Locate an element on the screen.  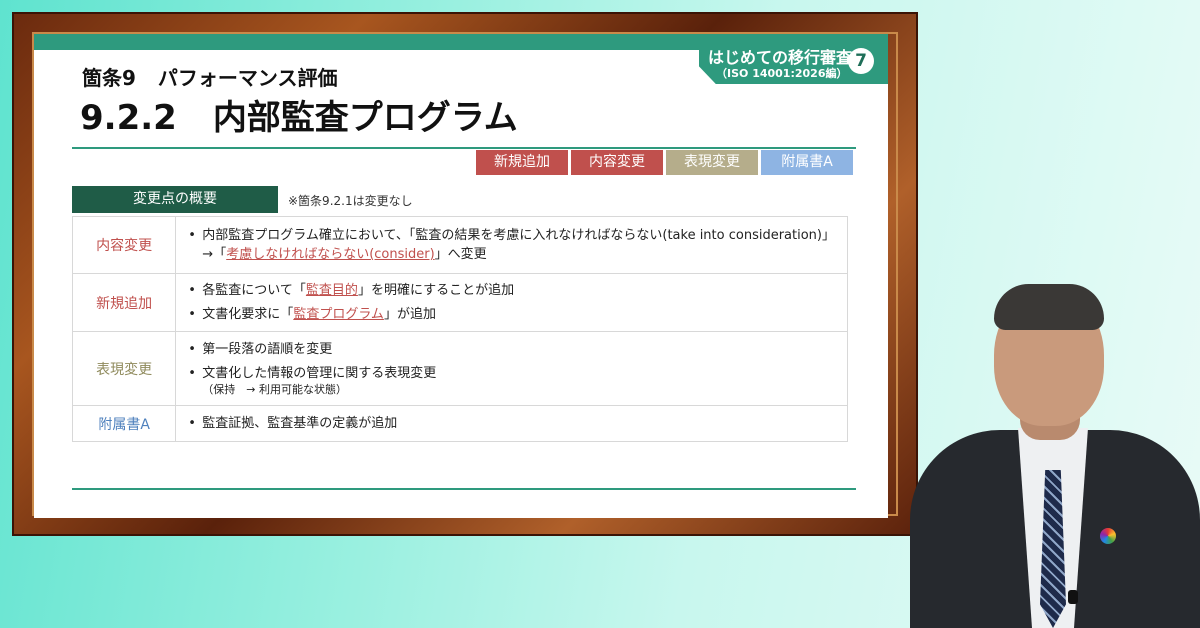
series-number-badge: 7 is located at coordinates (861, 61).